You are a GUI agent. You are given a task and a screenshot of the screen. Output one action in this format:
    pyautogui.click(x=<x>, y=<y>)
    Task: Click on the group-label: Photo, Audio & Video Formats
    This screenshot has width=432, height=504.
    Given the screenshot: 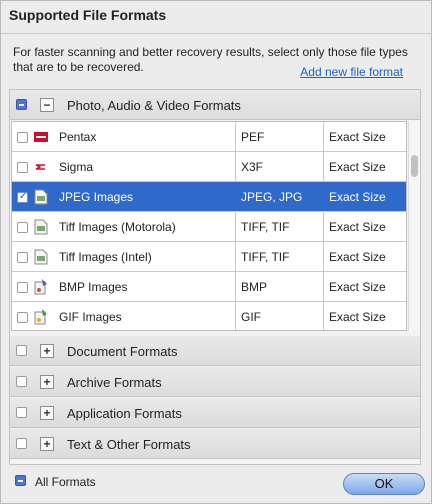 What is the action you would take?
    pyautogui.click(x=154, y=105)
    